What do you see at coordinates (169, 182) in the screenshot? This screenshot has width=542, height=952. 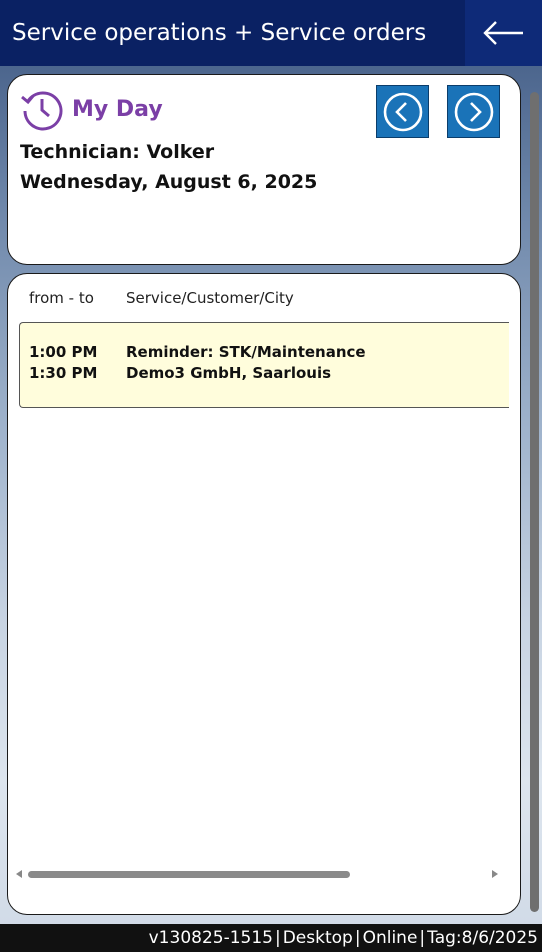 I see `date-label: Wednesday, August 6, 2025` at bounding box center [169, 182].